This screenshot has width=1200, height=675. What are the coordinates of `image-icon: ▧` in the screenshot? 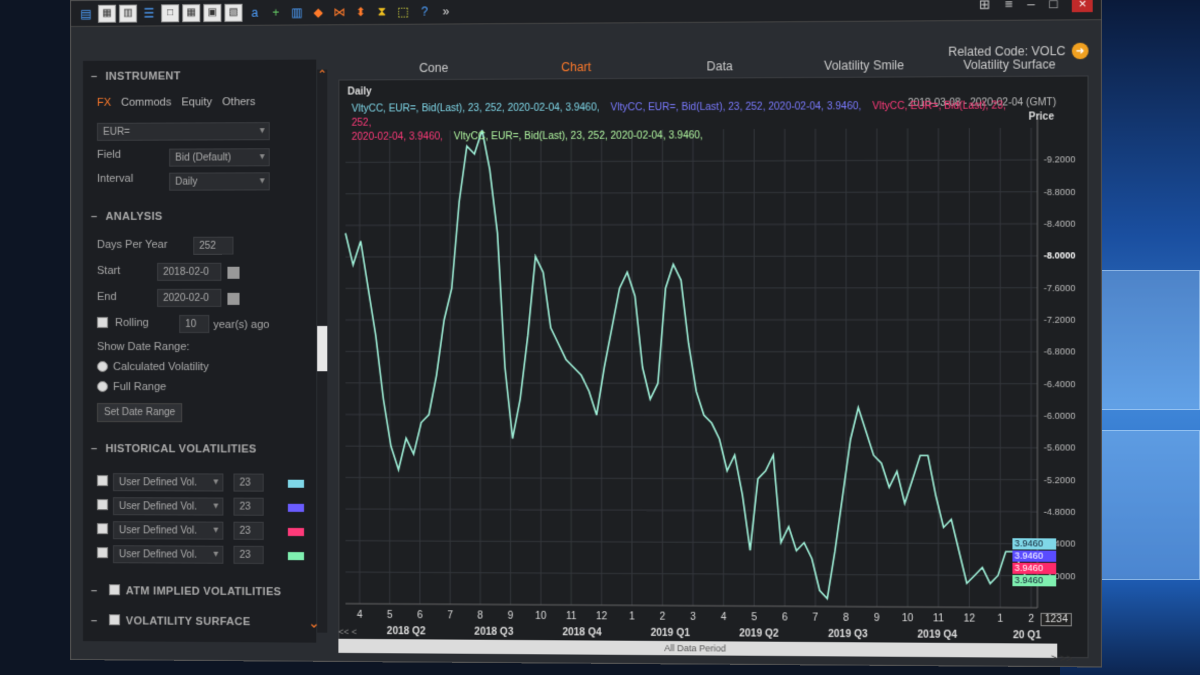 It's located at (233, 12).